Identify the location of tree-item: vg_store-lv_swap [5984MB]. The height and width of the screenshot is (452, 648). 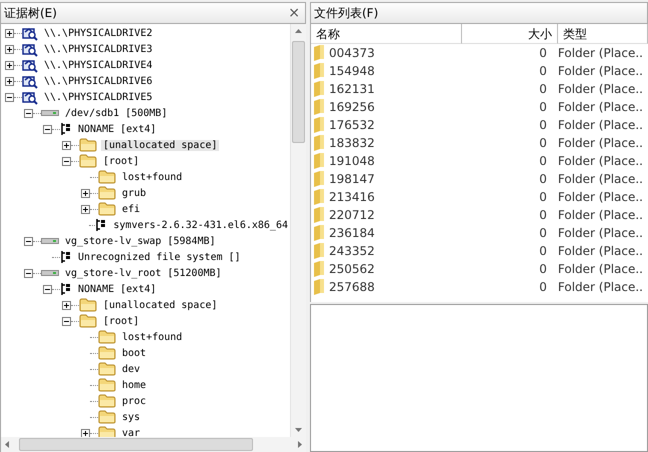
(140, 241).